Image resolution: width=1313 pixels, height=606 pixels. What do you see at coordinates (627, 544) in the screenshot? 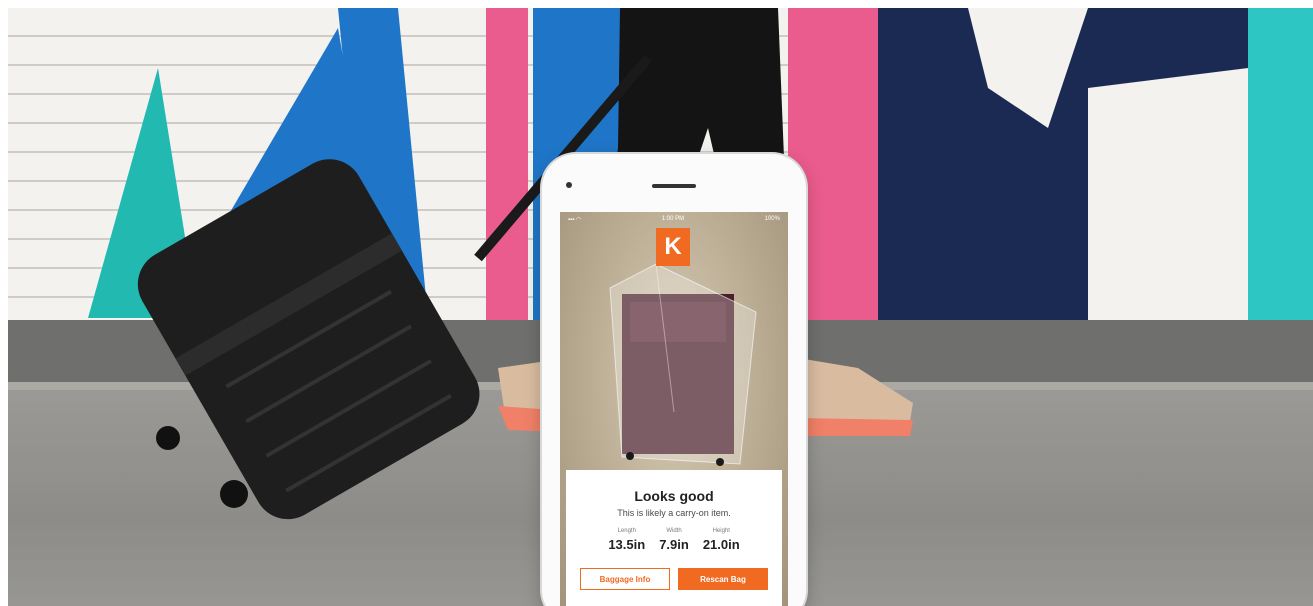
I see `dimension-value: 13.5in` at bounding box center [627, 544].